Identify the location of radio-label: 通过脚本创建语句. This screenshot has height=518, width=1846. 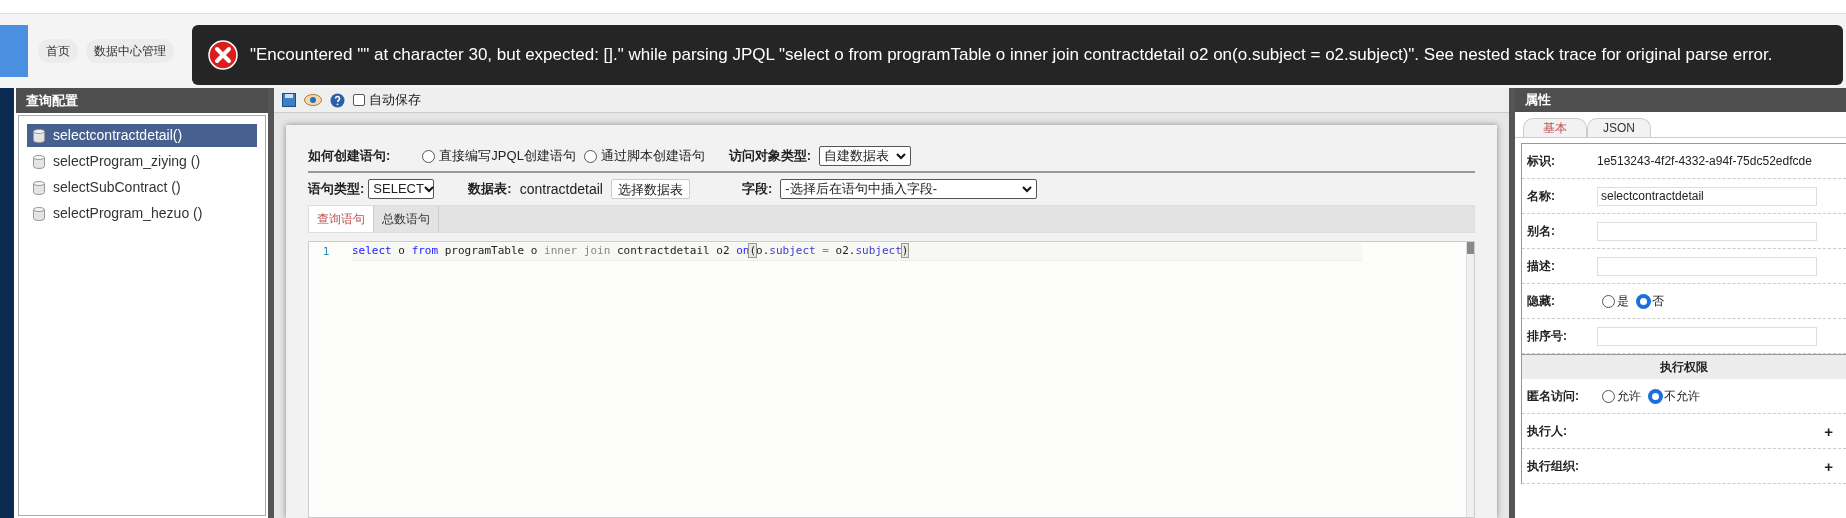
(652, 156).